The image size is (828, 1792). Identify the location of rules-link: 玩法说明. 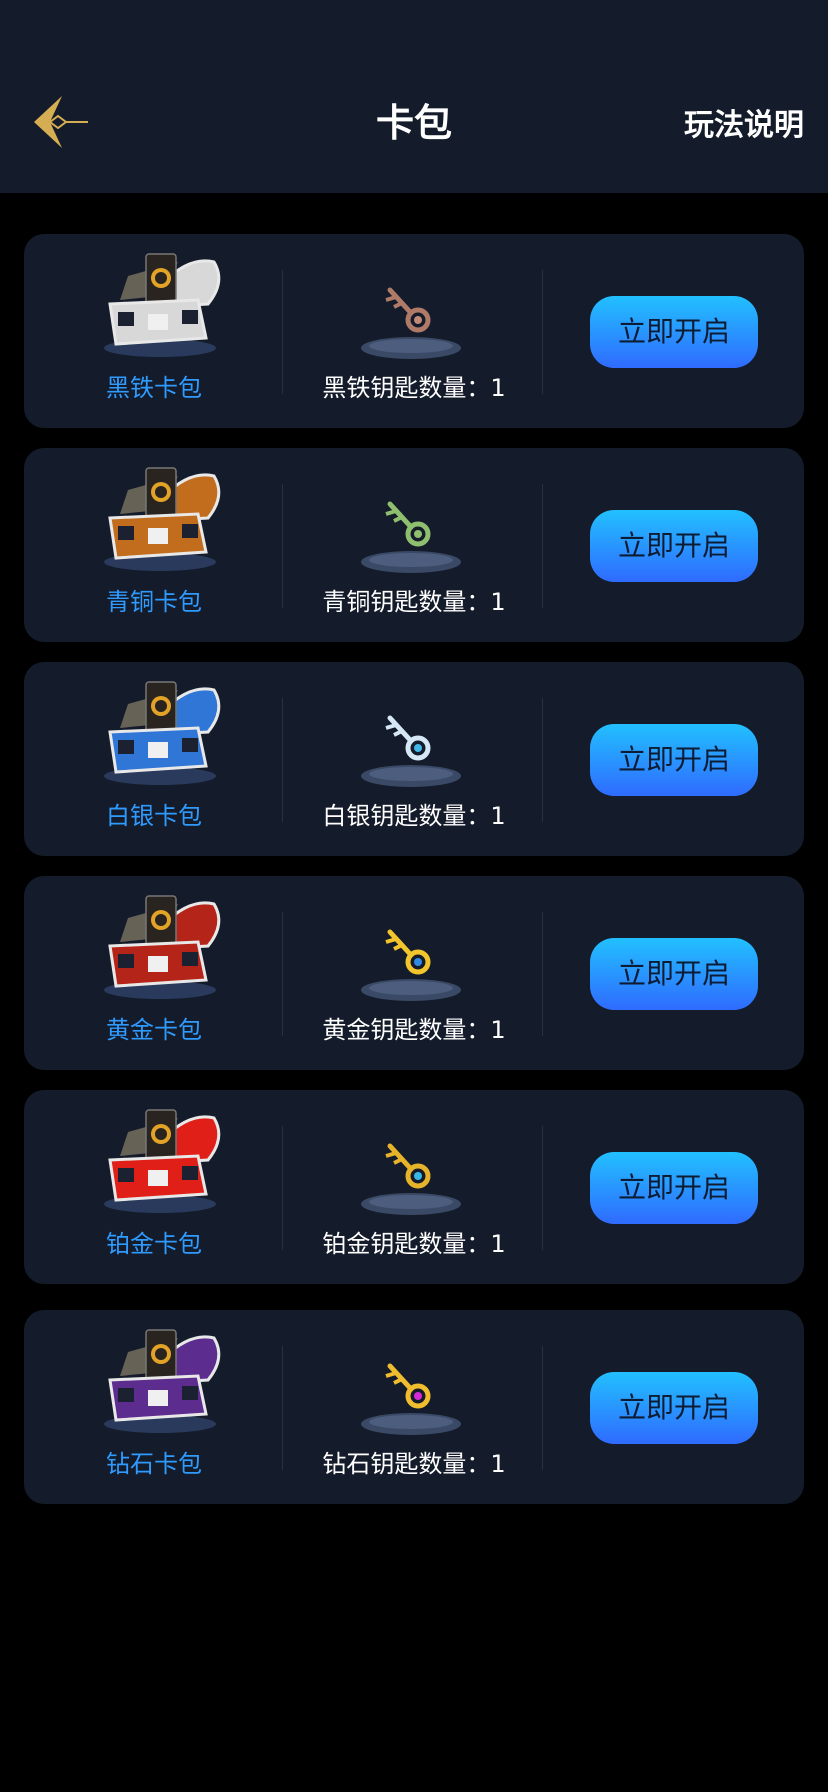
(744, 126).